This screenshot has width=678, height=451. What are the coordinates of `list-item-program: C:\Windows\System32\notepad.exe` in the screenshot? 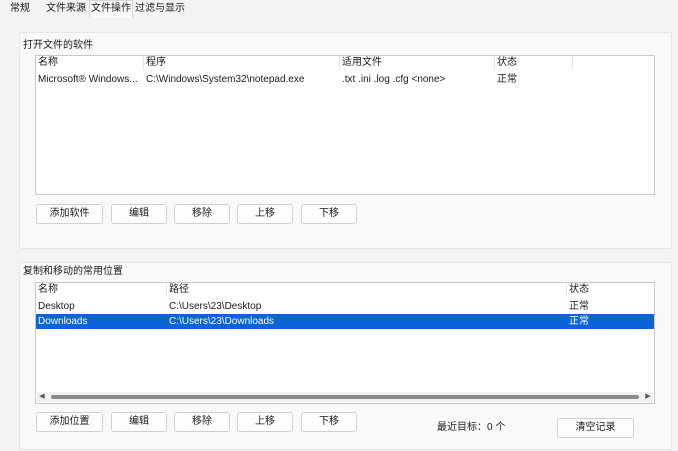 It's located at (225, 79).